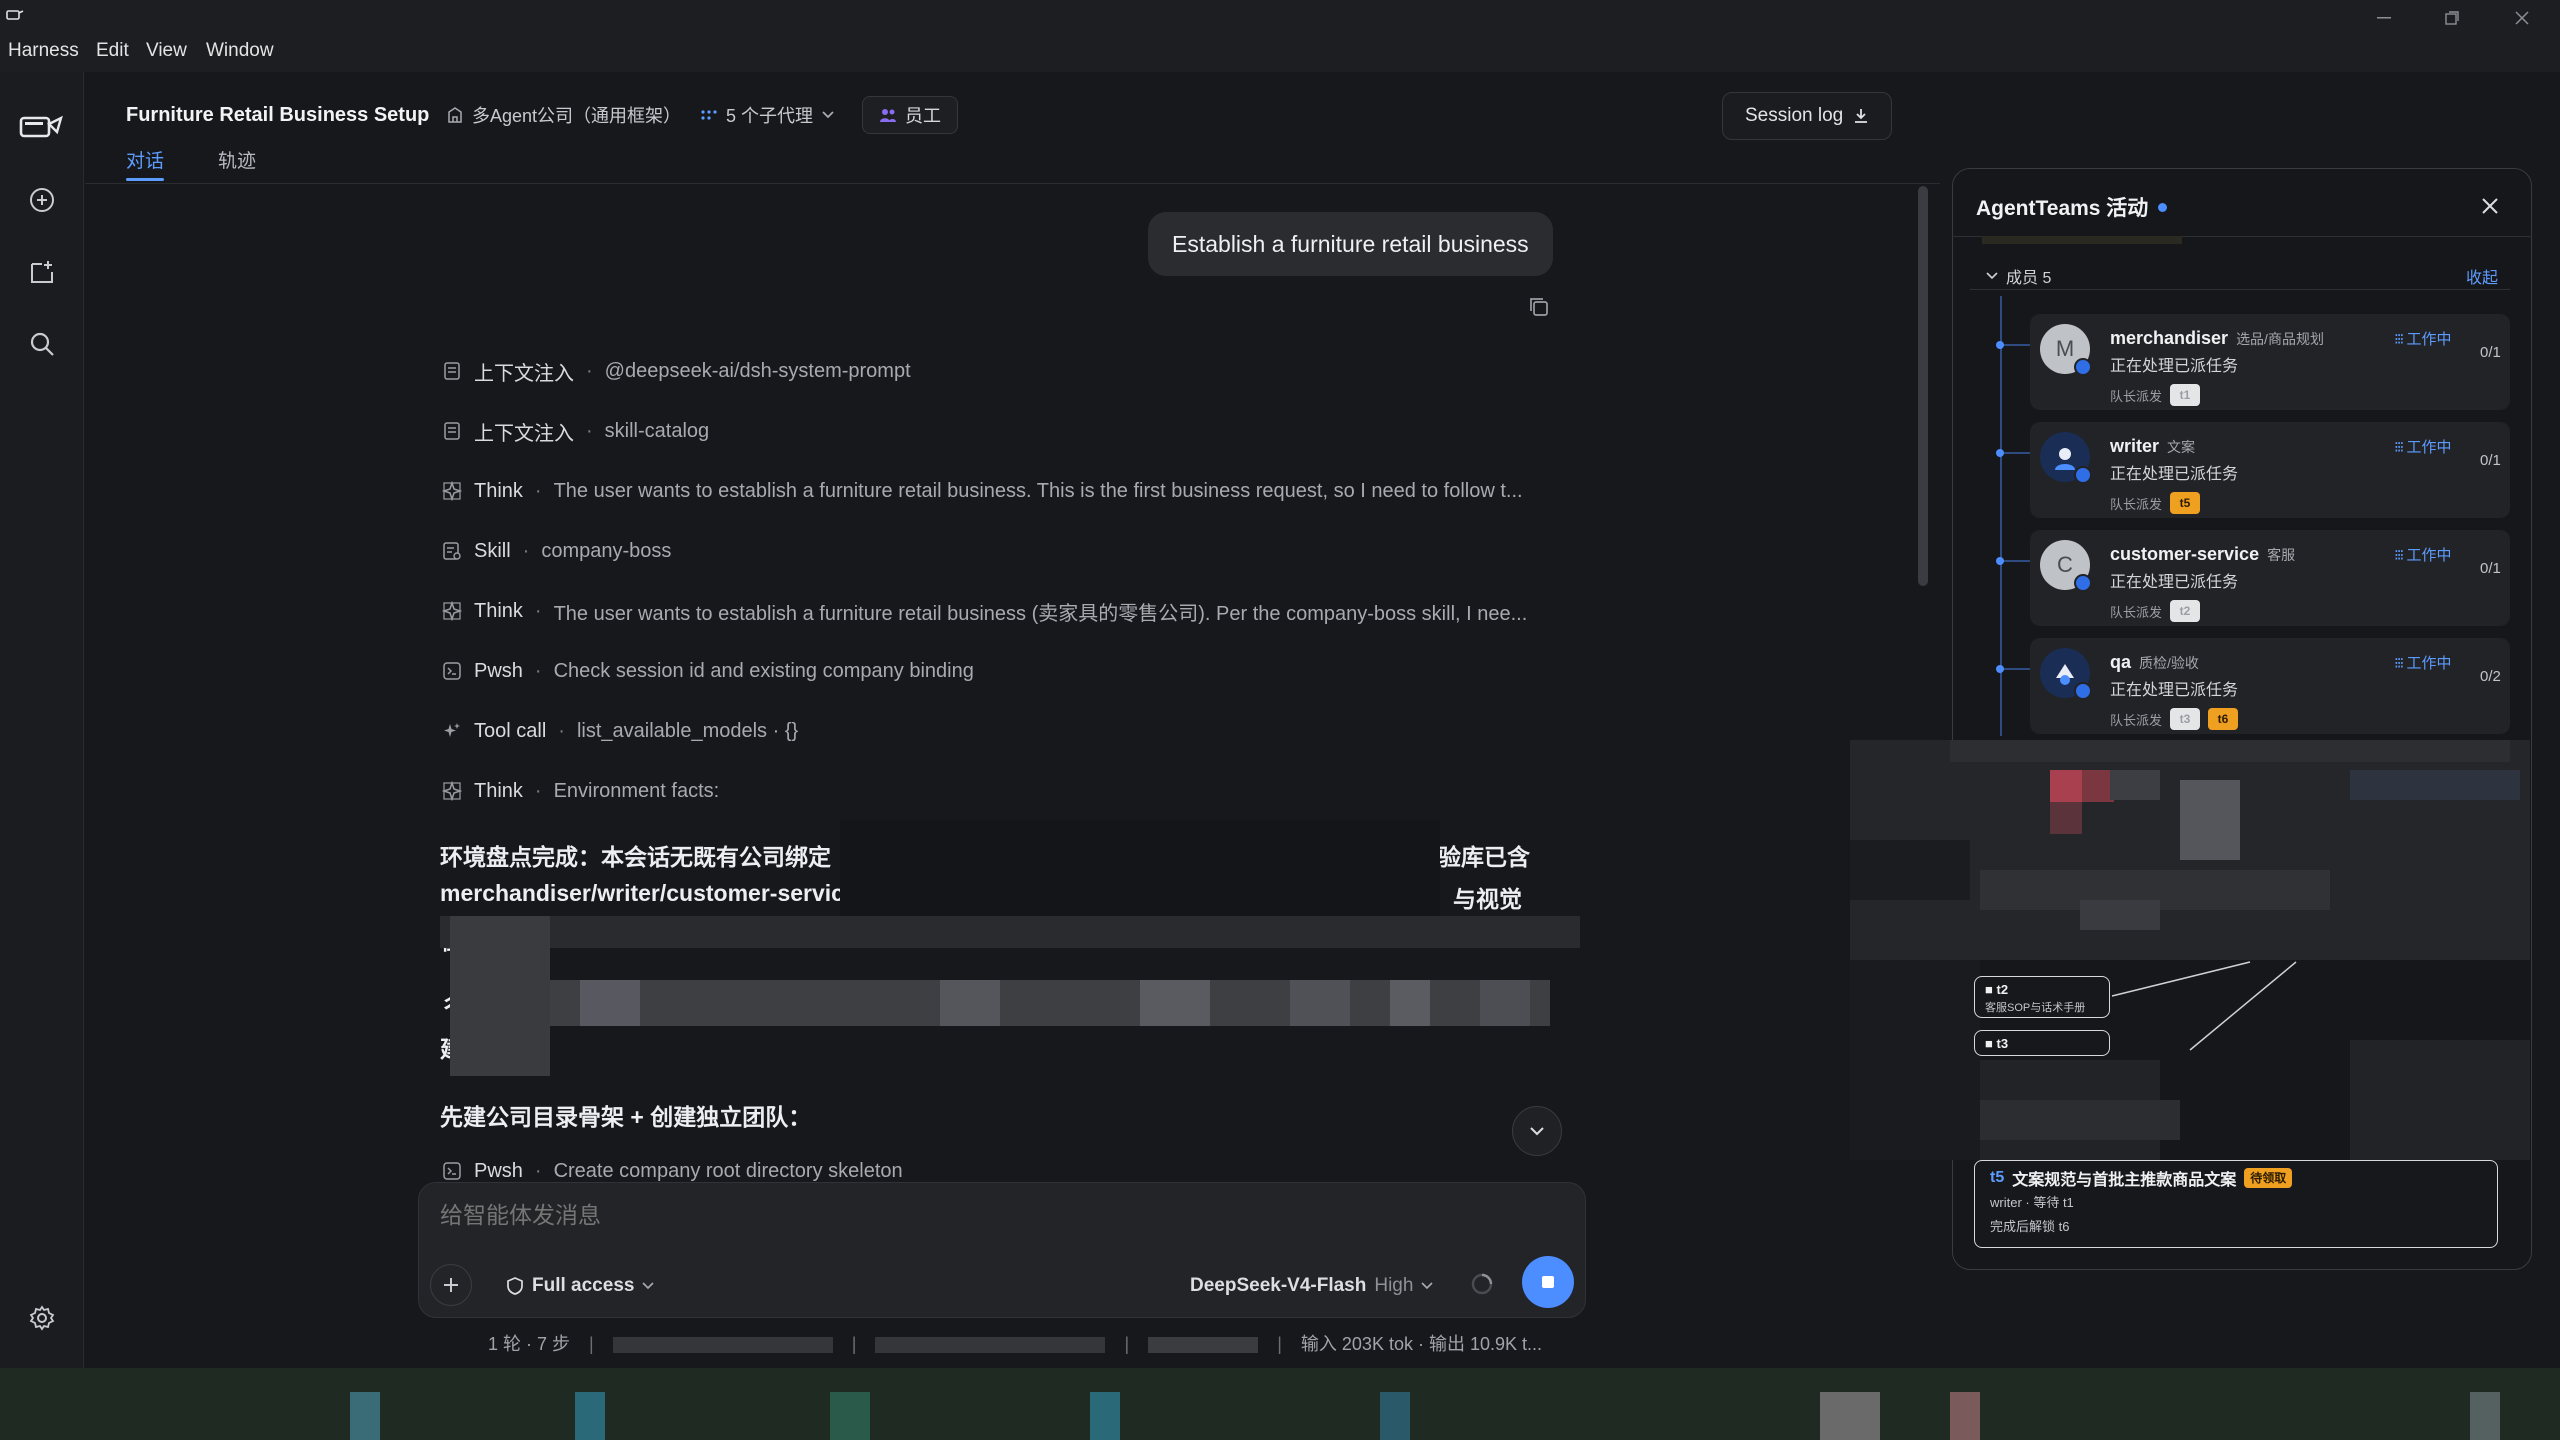 This screenshot has width=2560, height=1440. I want to click on agents-count: 5 个子代理, so click(770, 116).